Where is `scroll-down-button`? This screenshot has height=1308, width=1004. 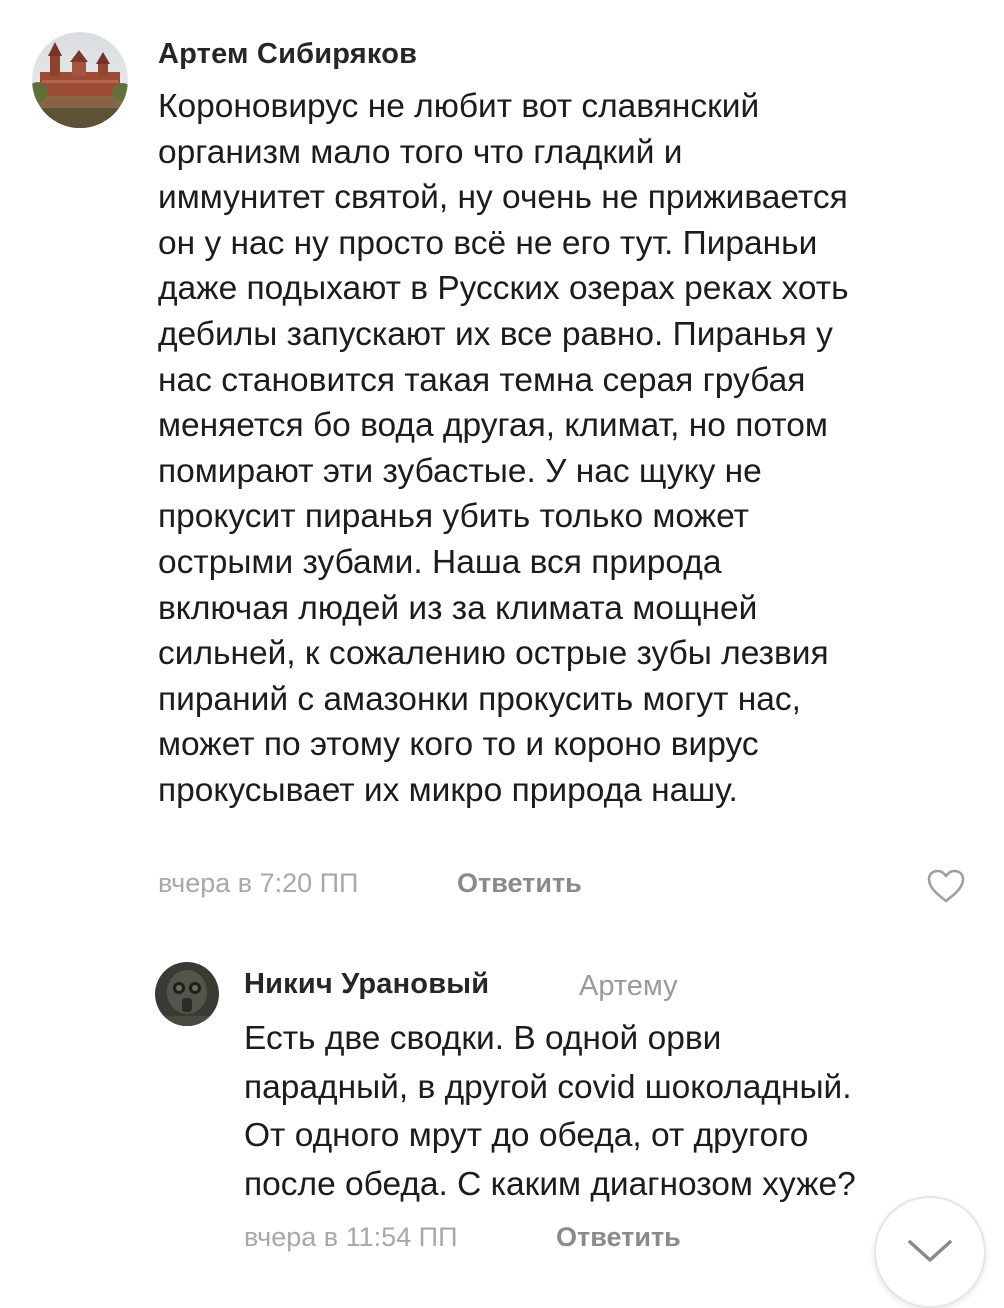 scroll-down-button is located at coordinates (930, 1252).